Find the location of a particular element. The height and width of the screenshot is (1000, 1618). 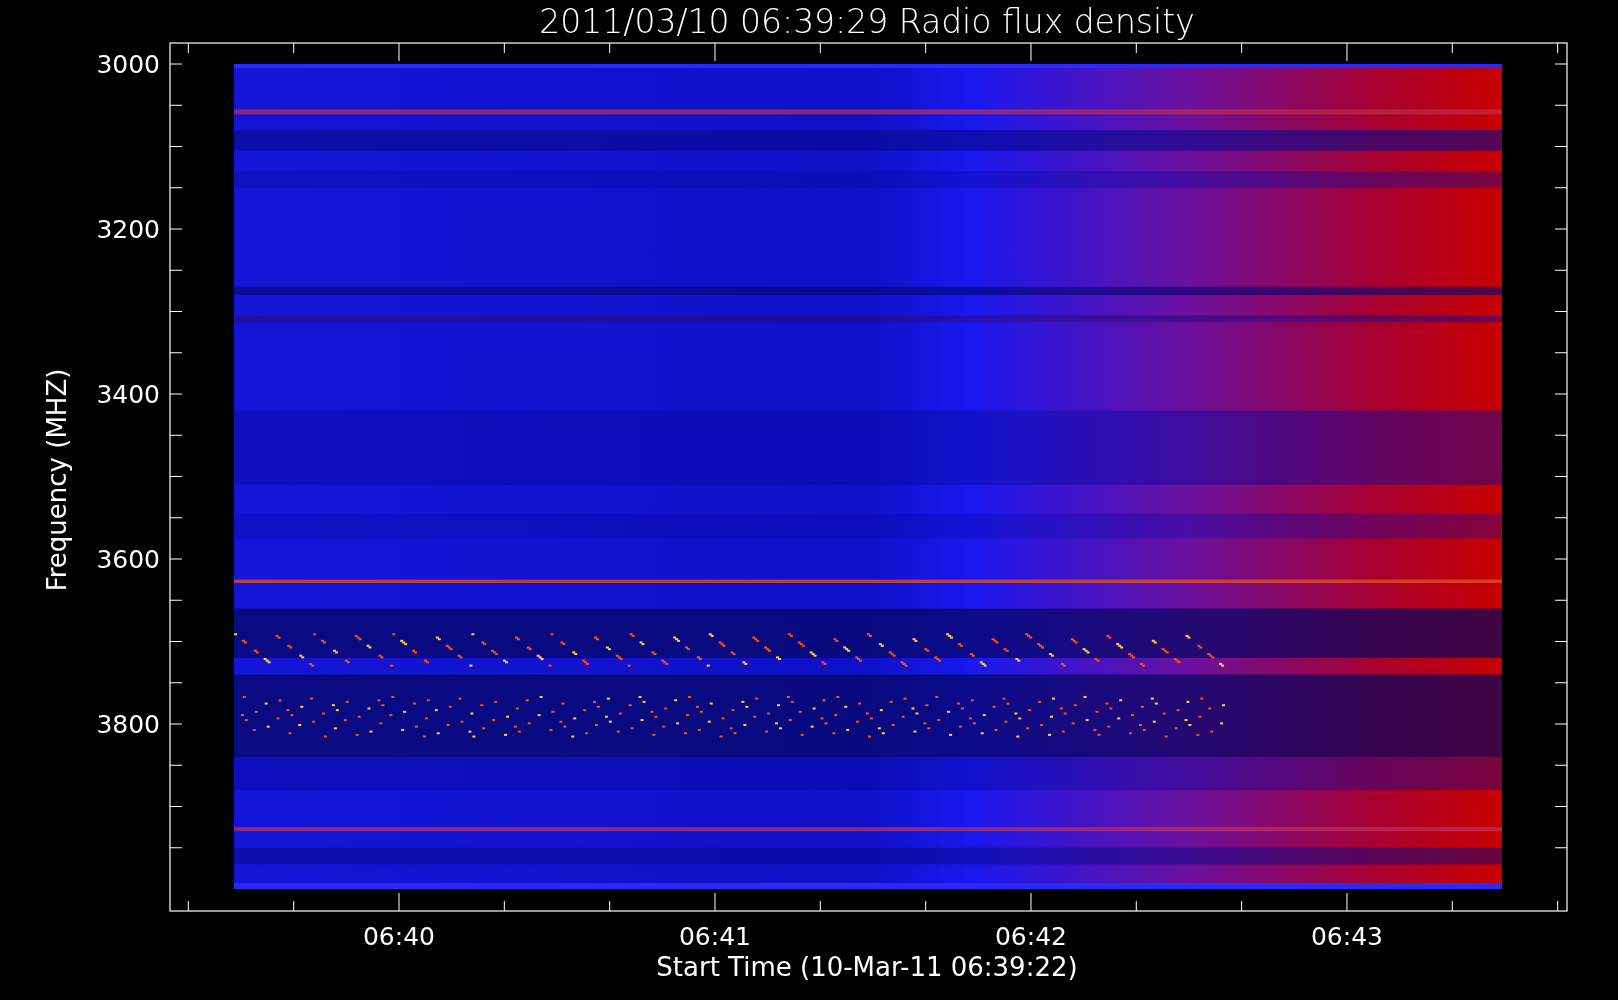

x-tick-label: 06:40 is located at coordinates (399, 936).